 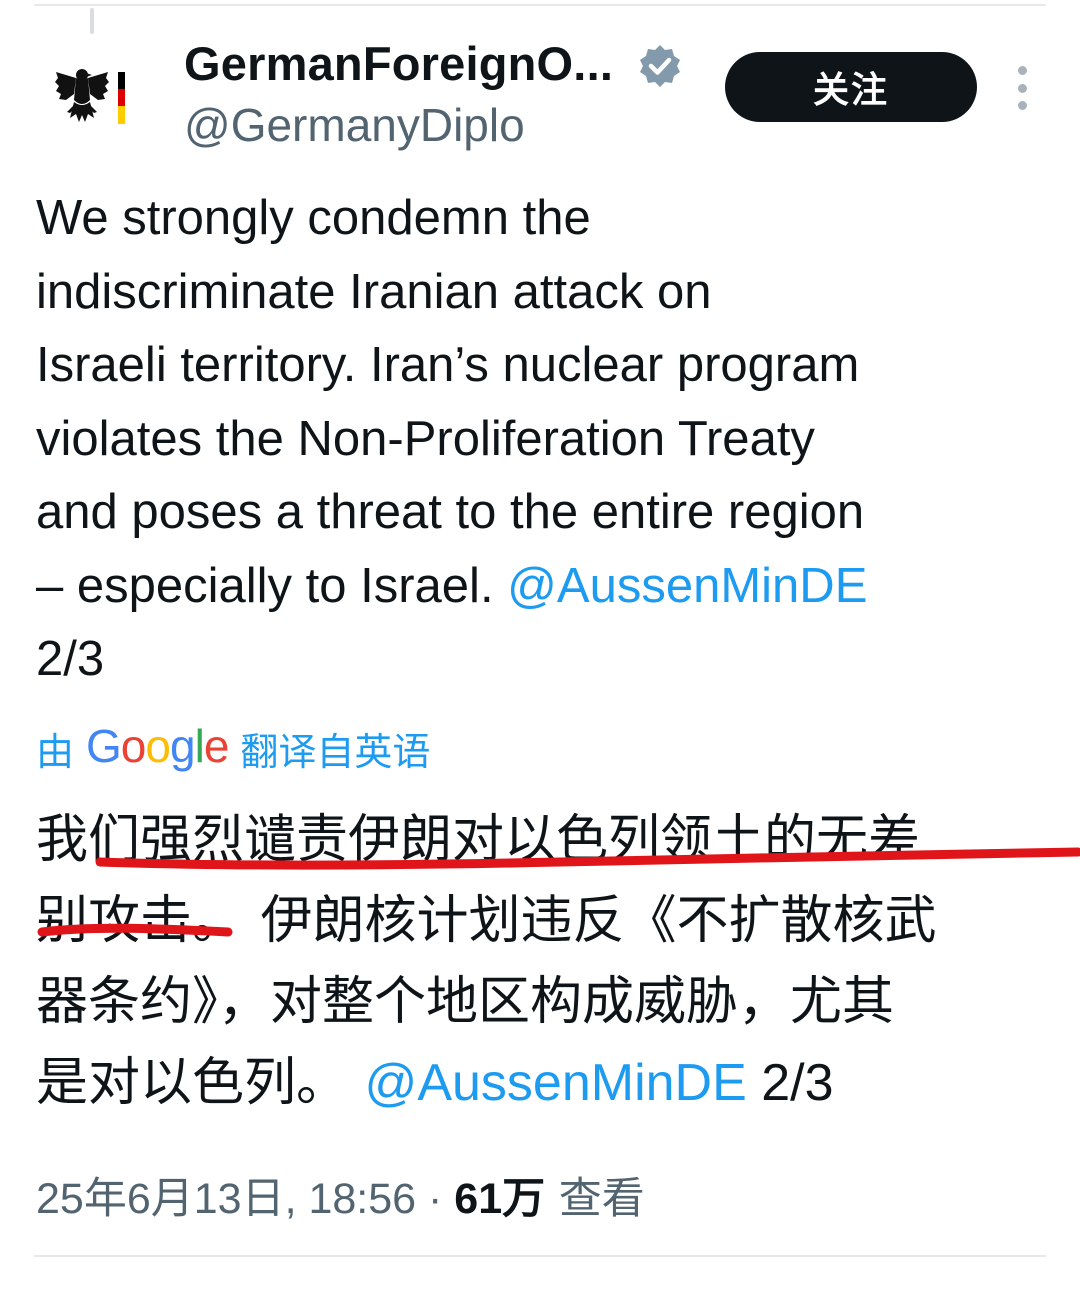 What do you see at coordinates (90, 96) in the screenshot?
I see `federal-eagle-logo-icon` at bounding box center [90, 96].